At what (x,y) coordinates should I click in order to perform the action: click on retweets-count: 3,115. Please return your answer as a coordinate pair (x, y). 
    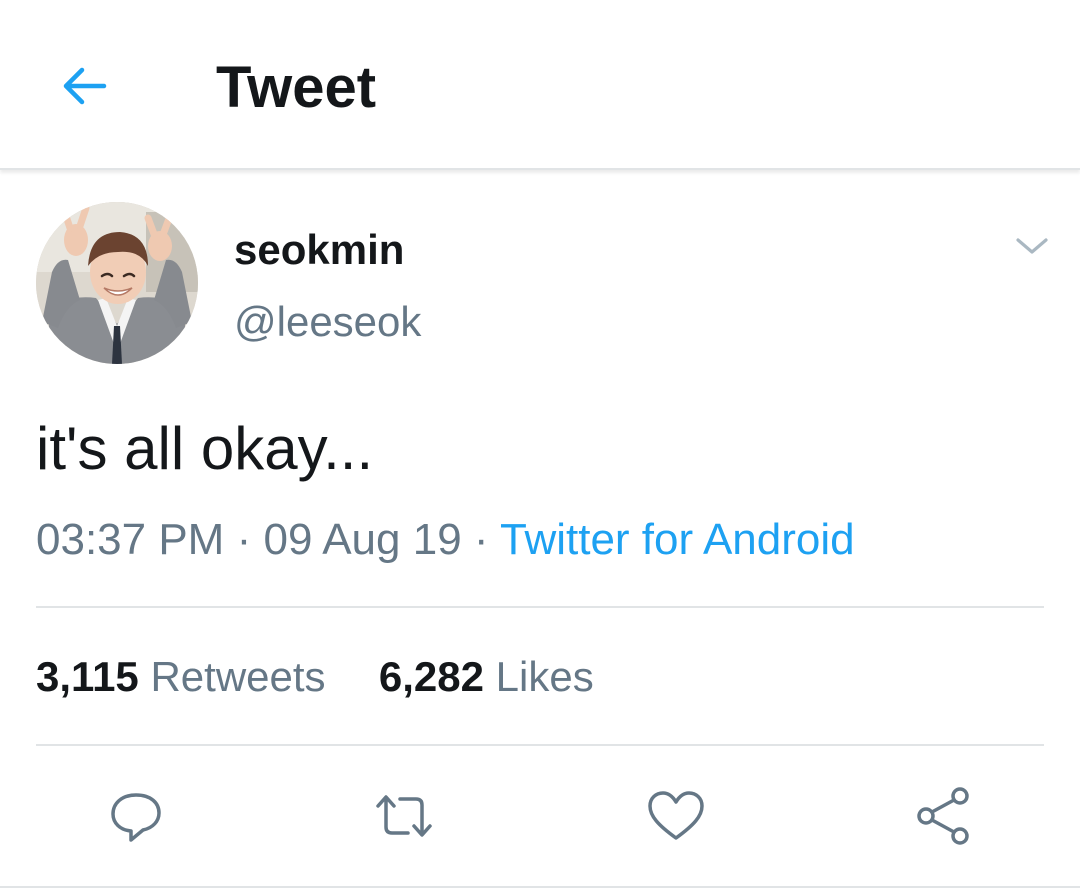
    Looking at the image, I should click on (87, 676).